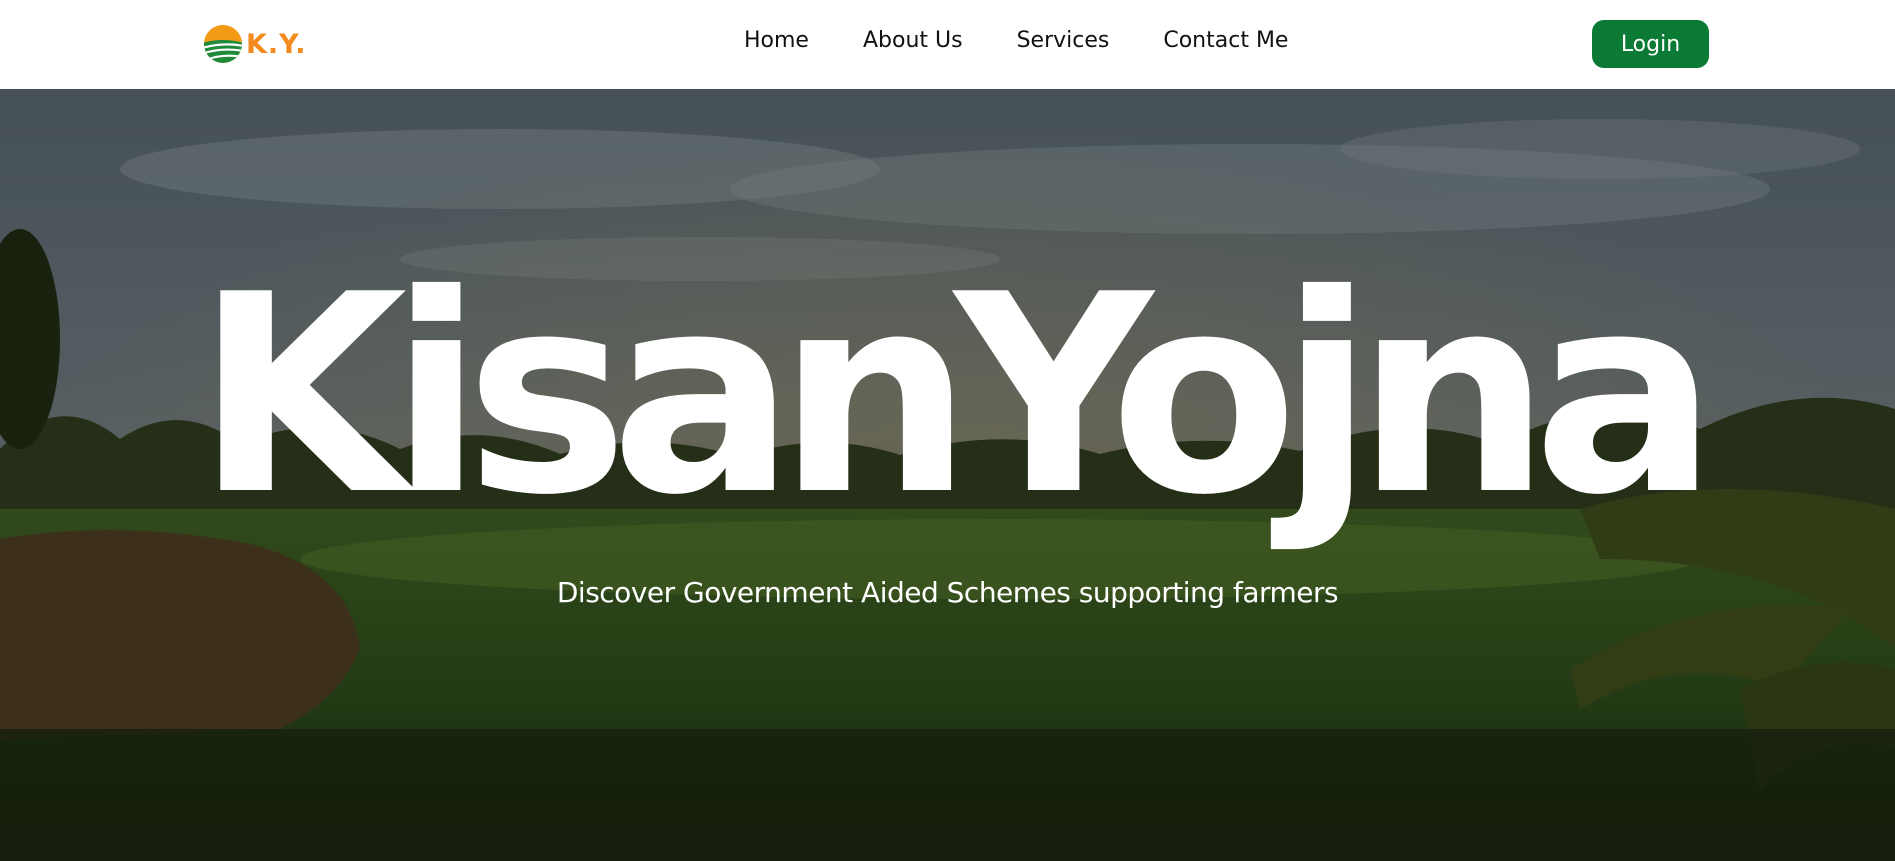 The width and height of the screenshot is (1895, 861). Describe the element at coordinates (913, 40) in the screenshot. I see `nav-about-us: About Us` at that location.